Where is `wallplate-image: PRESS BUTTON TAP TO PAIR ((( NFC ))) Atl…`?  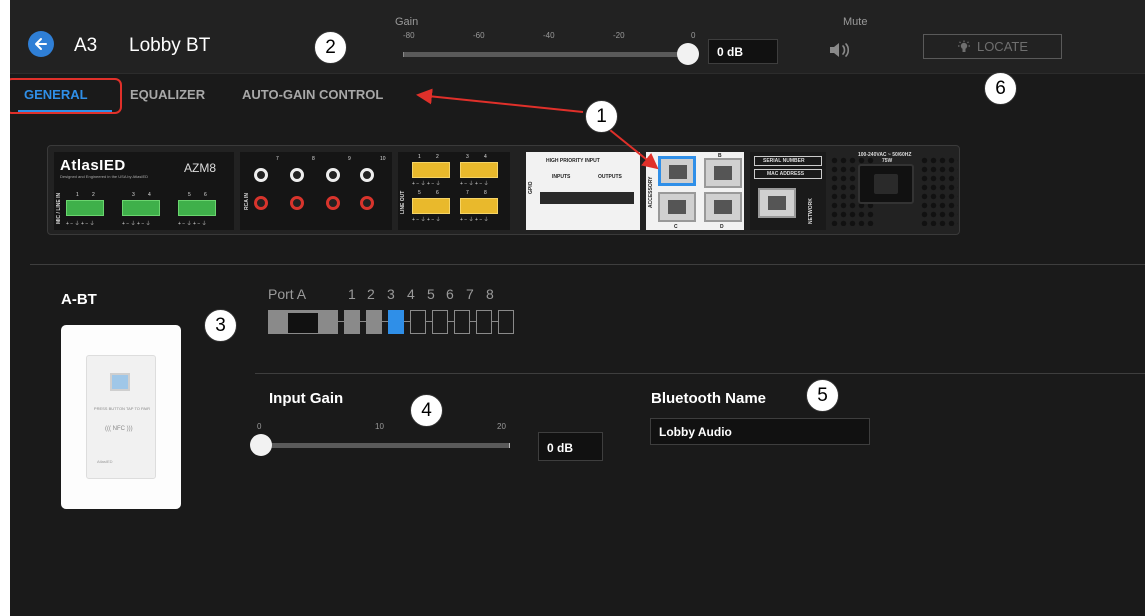 wallplate-image: PRESS BUTTON TAP TO PAIR ((( NFC ))) Atl… is located at coordinates (121, 417).